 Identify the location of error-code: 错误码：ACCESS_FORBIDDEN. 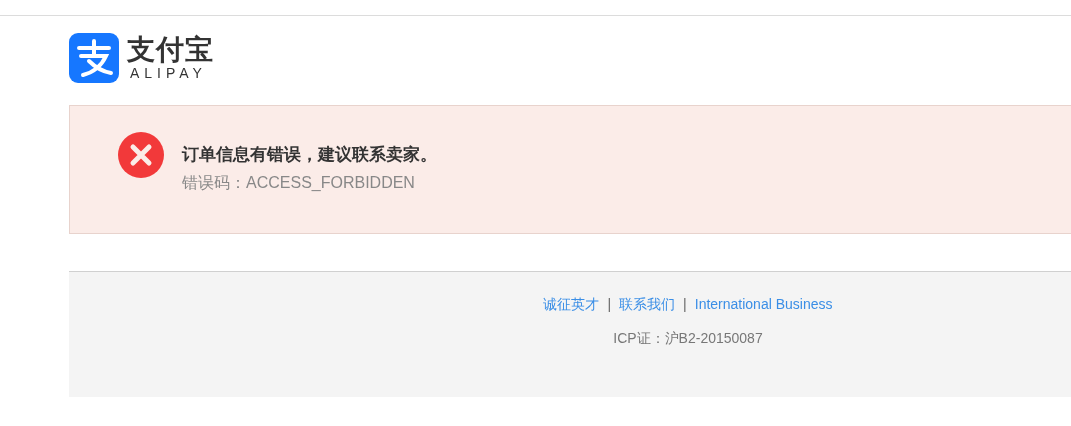
(299, 183).